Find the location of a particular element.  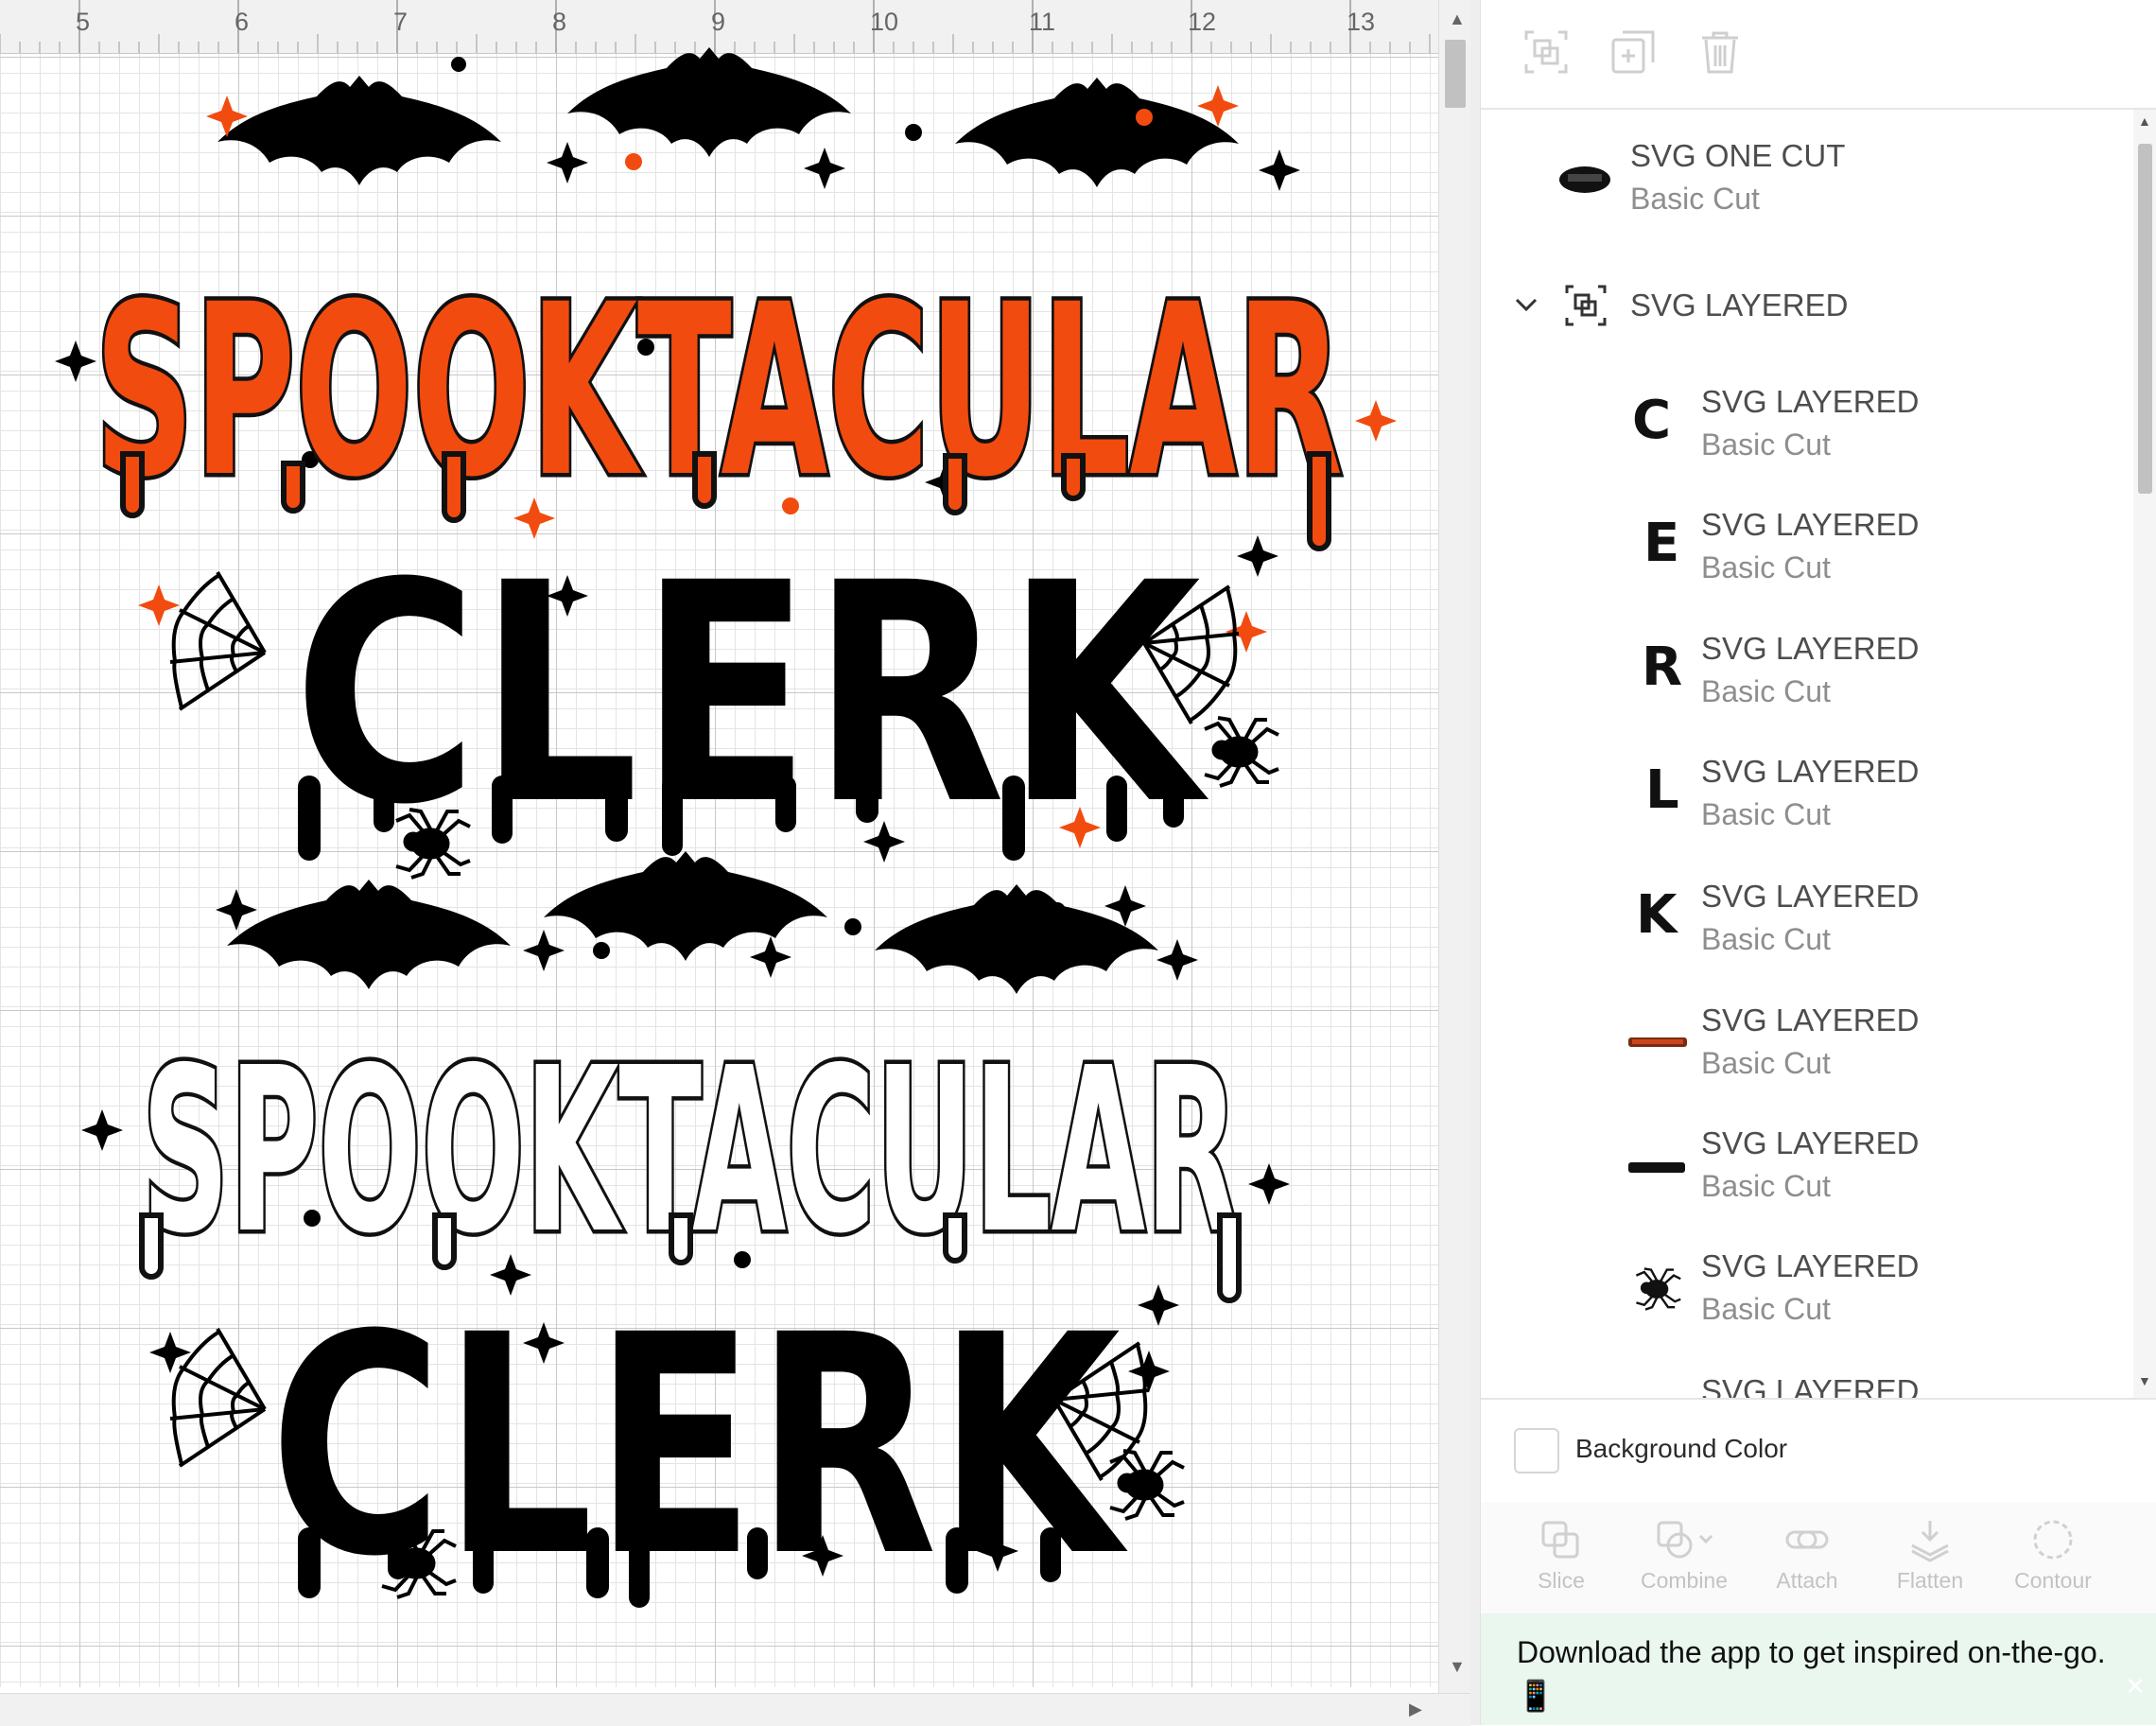

background-color-label: Background Color is located at coordinates (1682, 1448).